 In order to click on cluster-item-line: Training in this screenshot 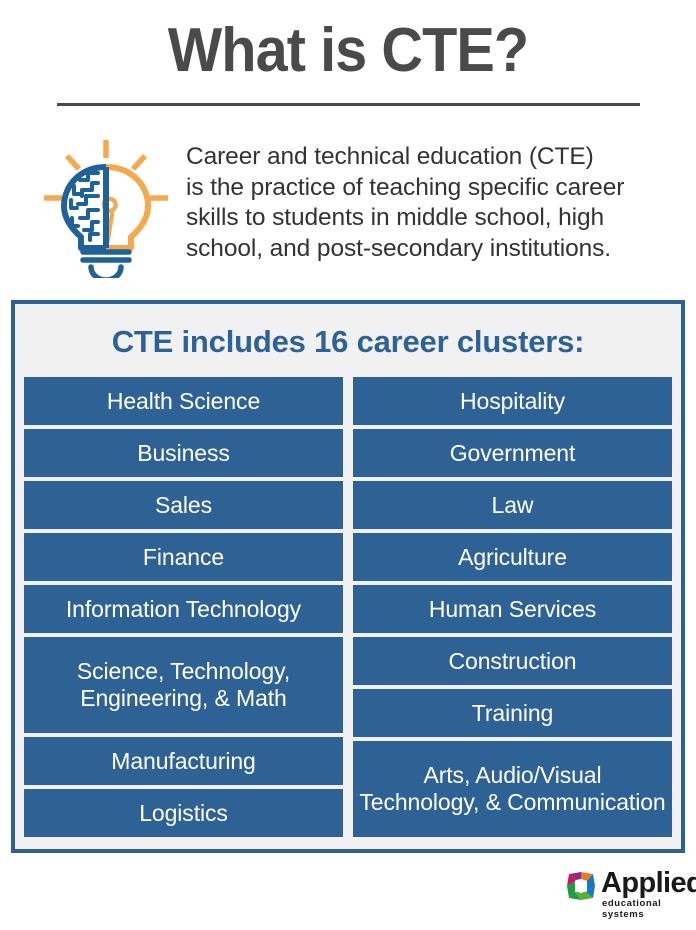, I will do `click(512, 712)`.